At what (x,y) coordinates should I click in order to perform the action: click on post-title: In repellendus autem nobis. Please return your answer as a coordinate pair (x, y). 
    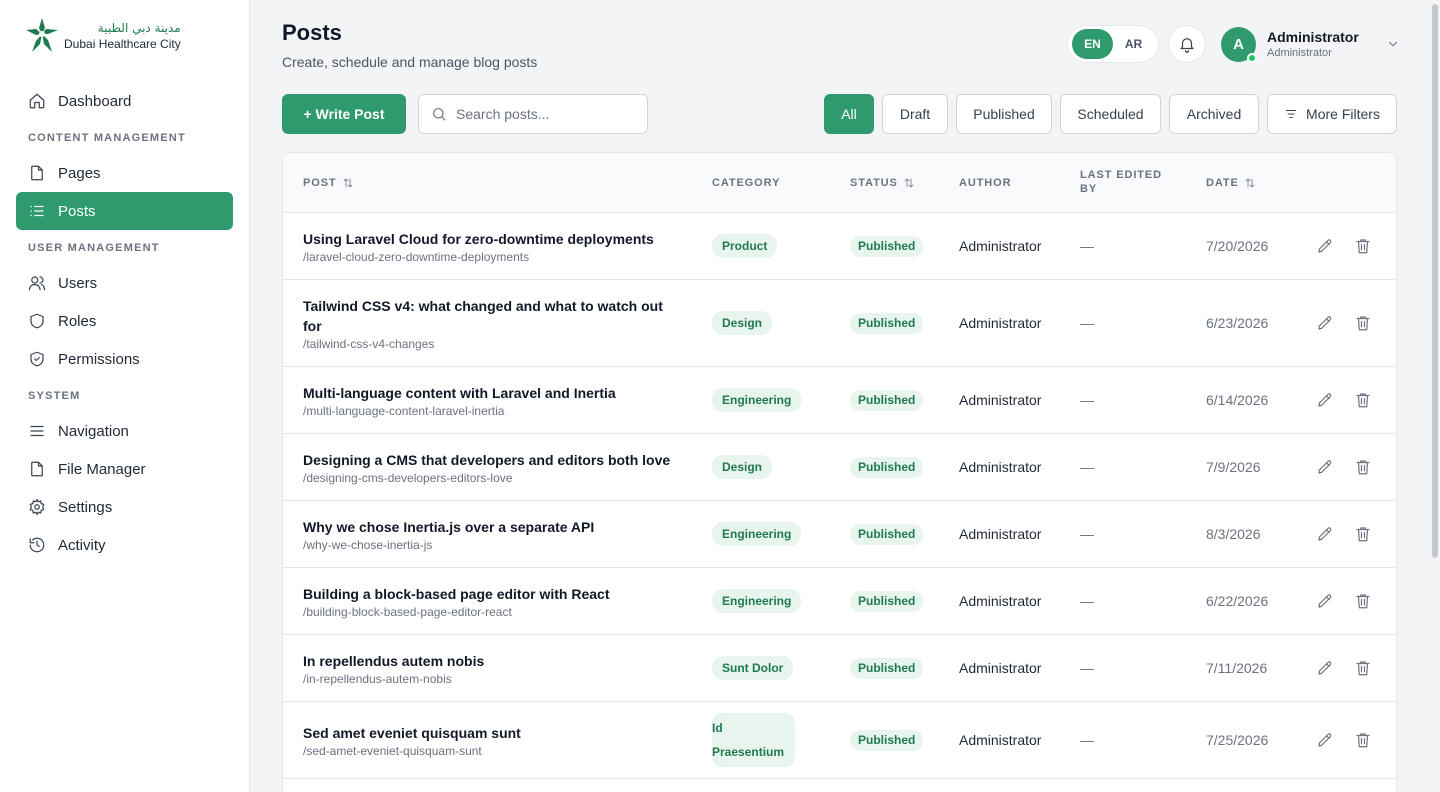
    Looking at the image, I should click on (393, 661).